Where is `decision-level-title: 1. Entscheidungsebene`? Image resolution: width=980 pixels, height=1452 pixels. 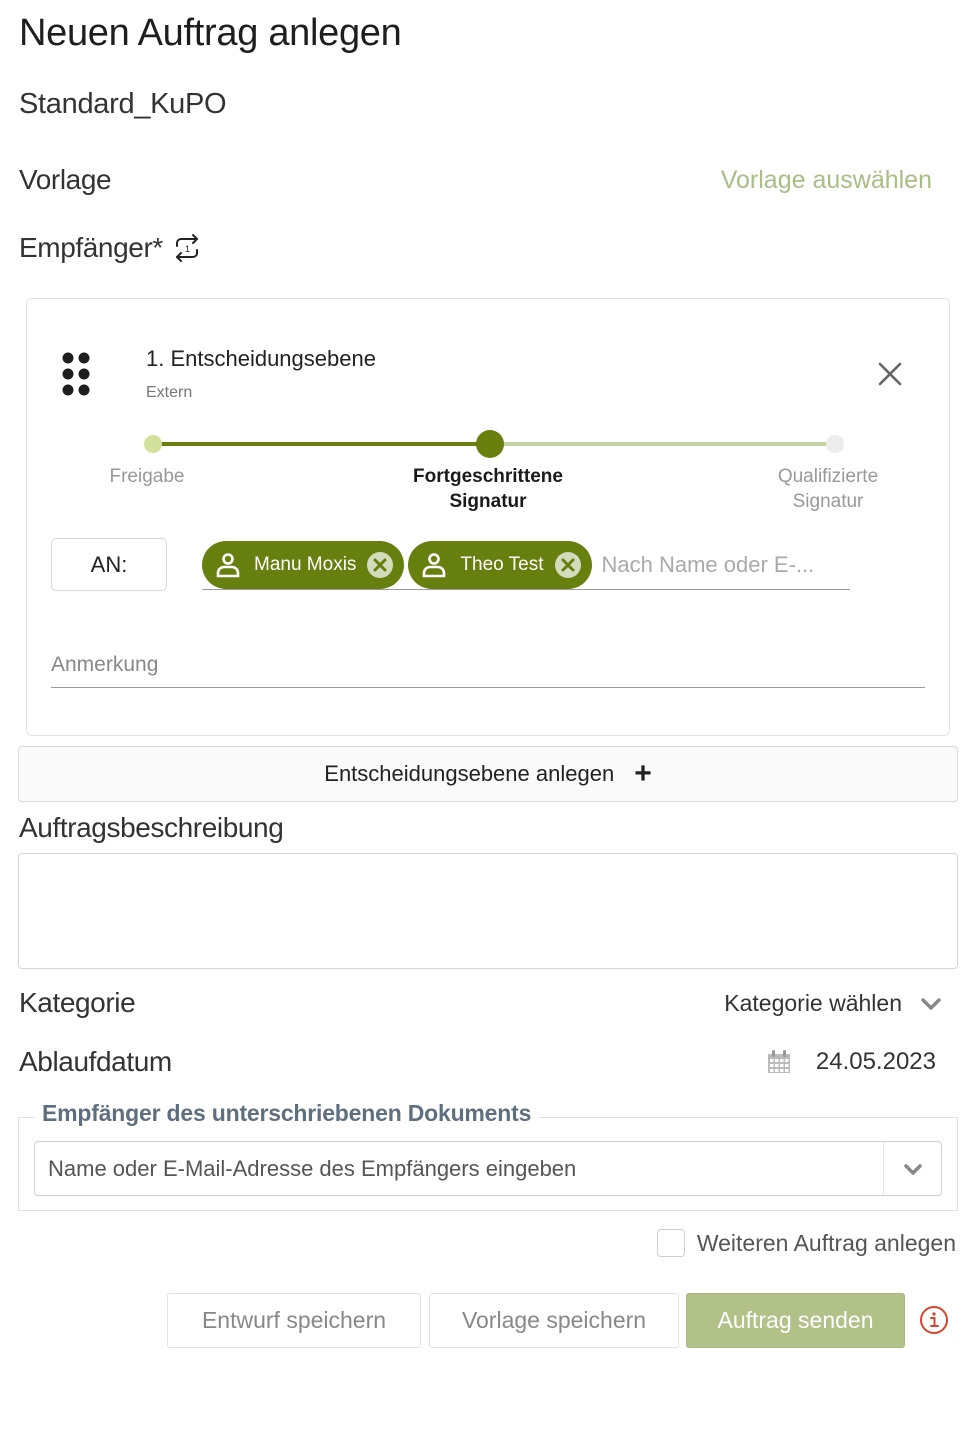
decision-level-title: 1. Entscheidungsebene is located at coordinates (261, 358).